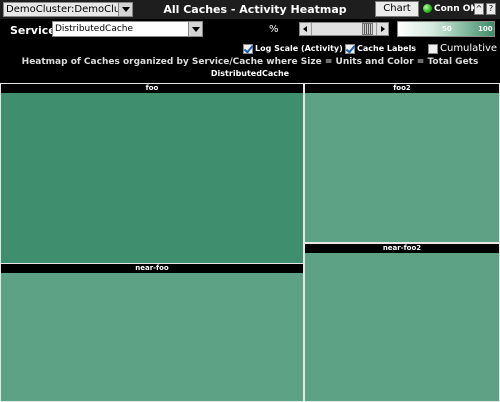  I want to click on color-legend: 50 100, so click(446, 29).